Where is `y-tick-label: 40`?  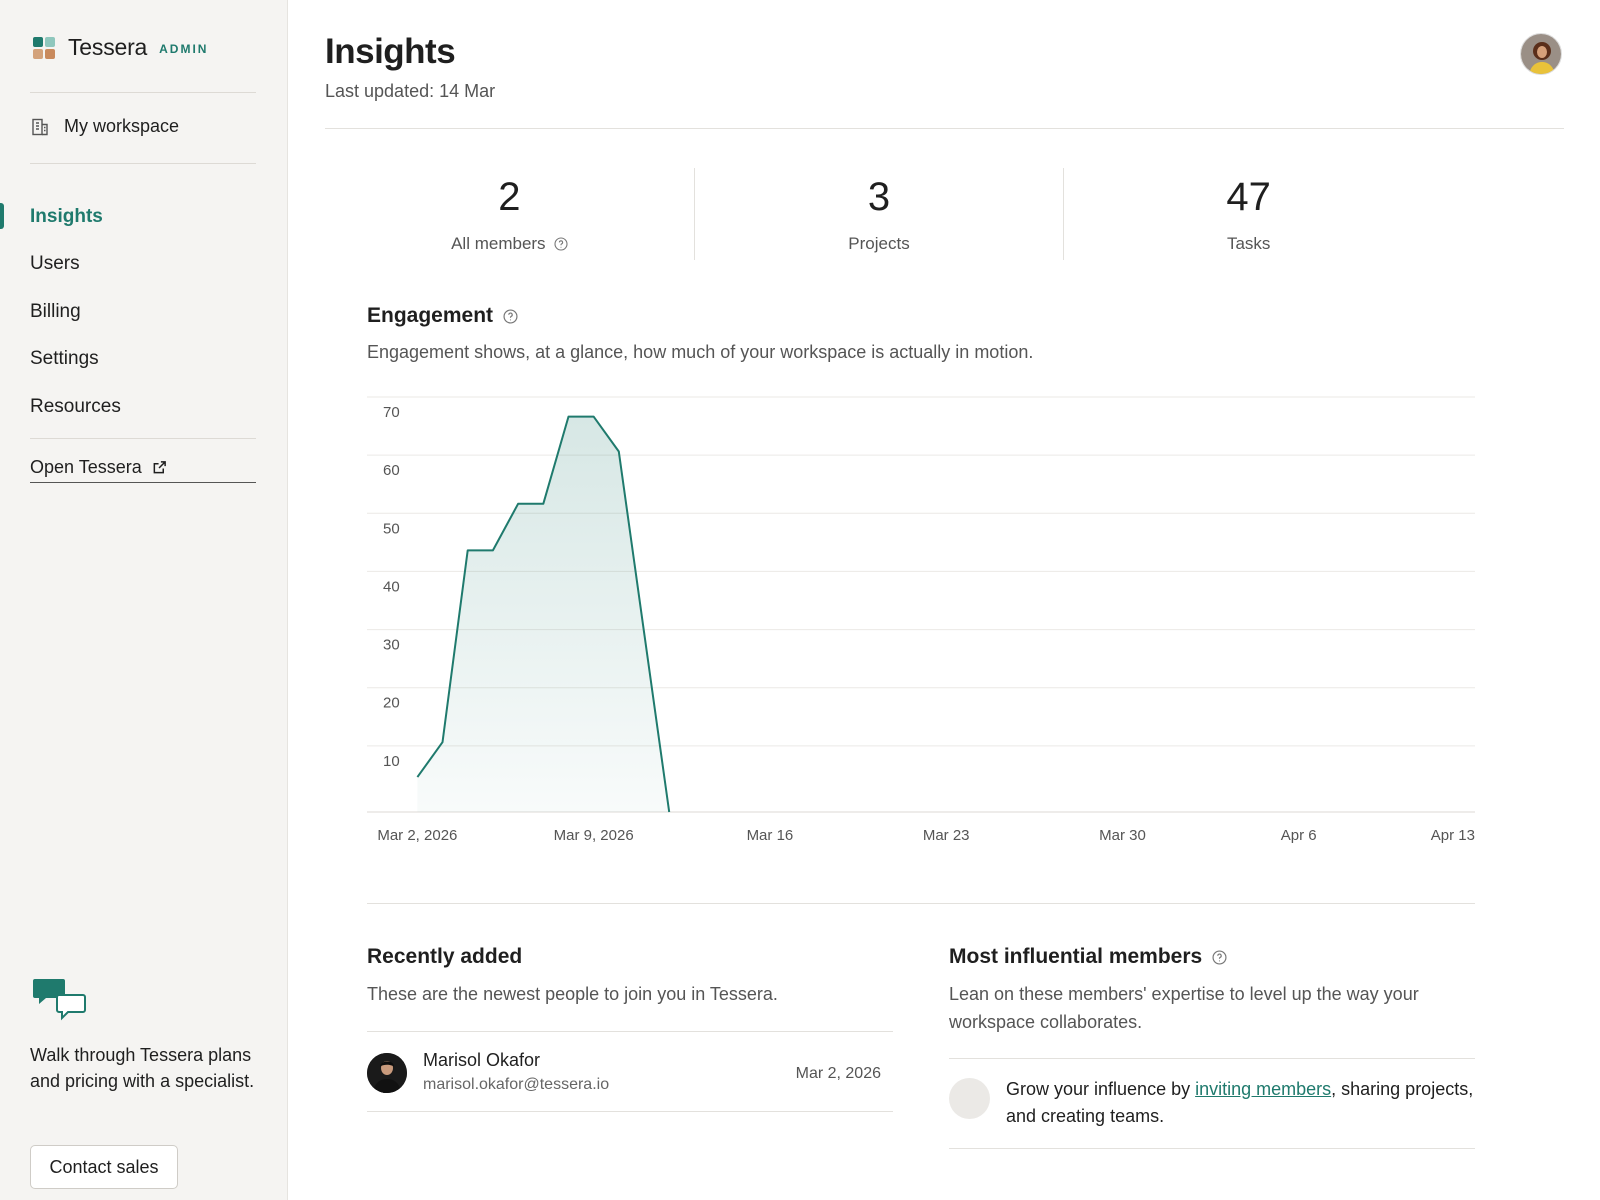
y-tick-label: 40 is located at coordinates (391, 586).